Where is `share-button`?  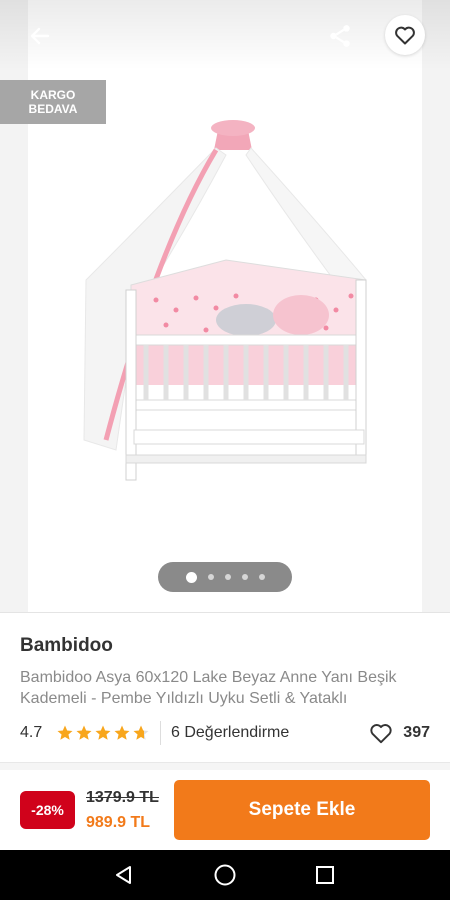
share-button is located at coordinates (340, 36).